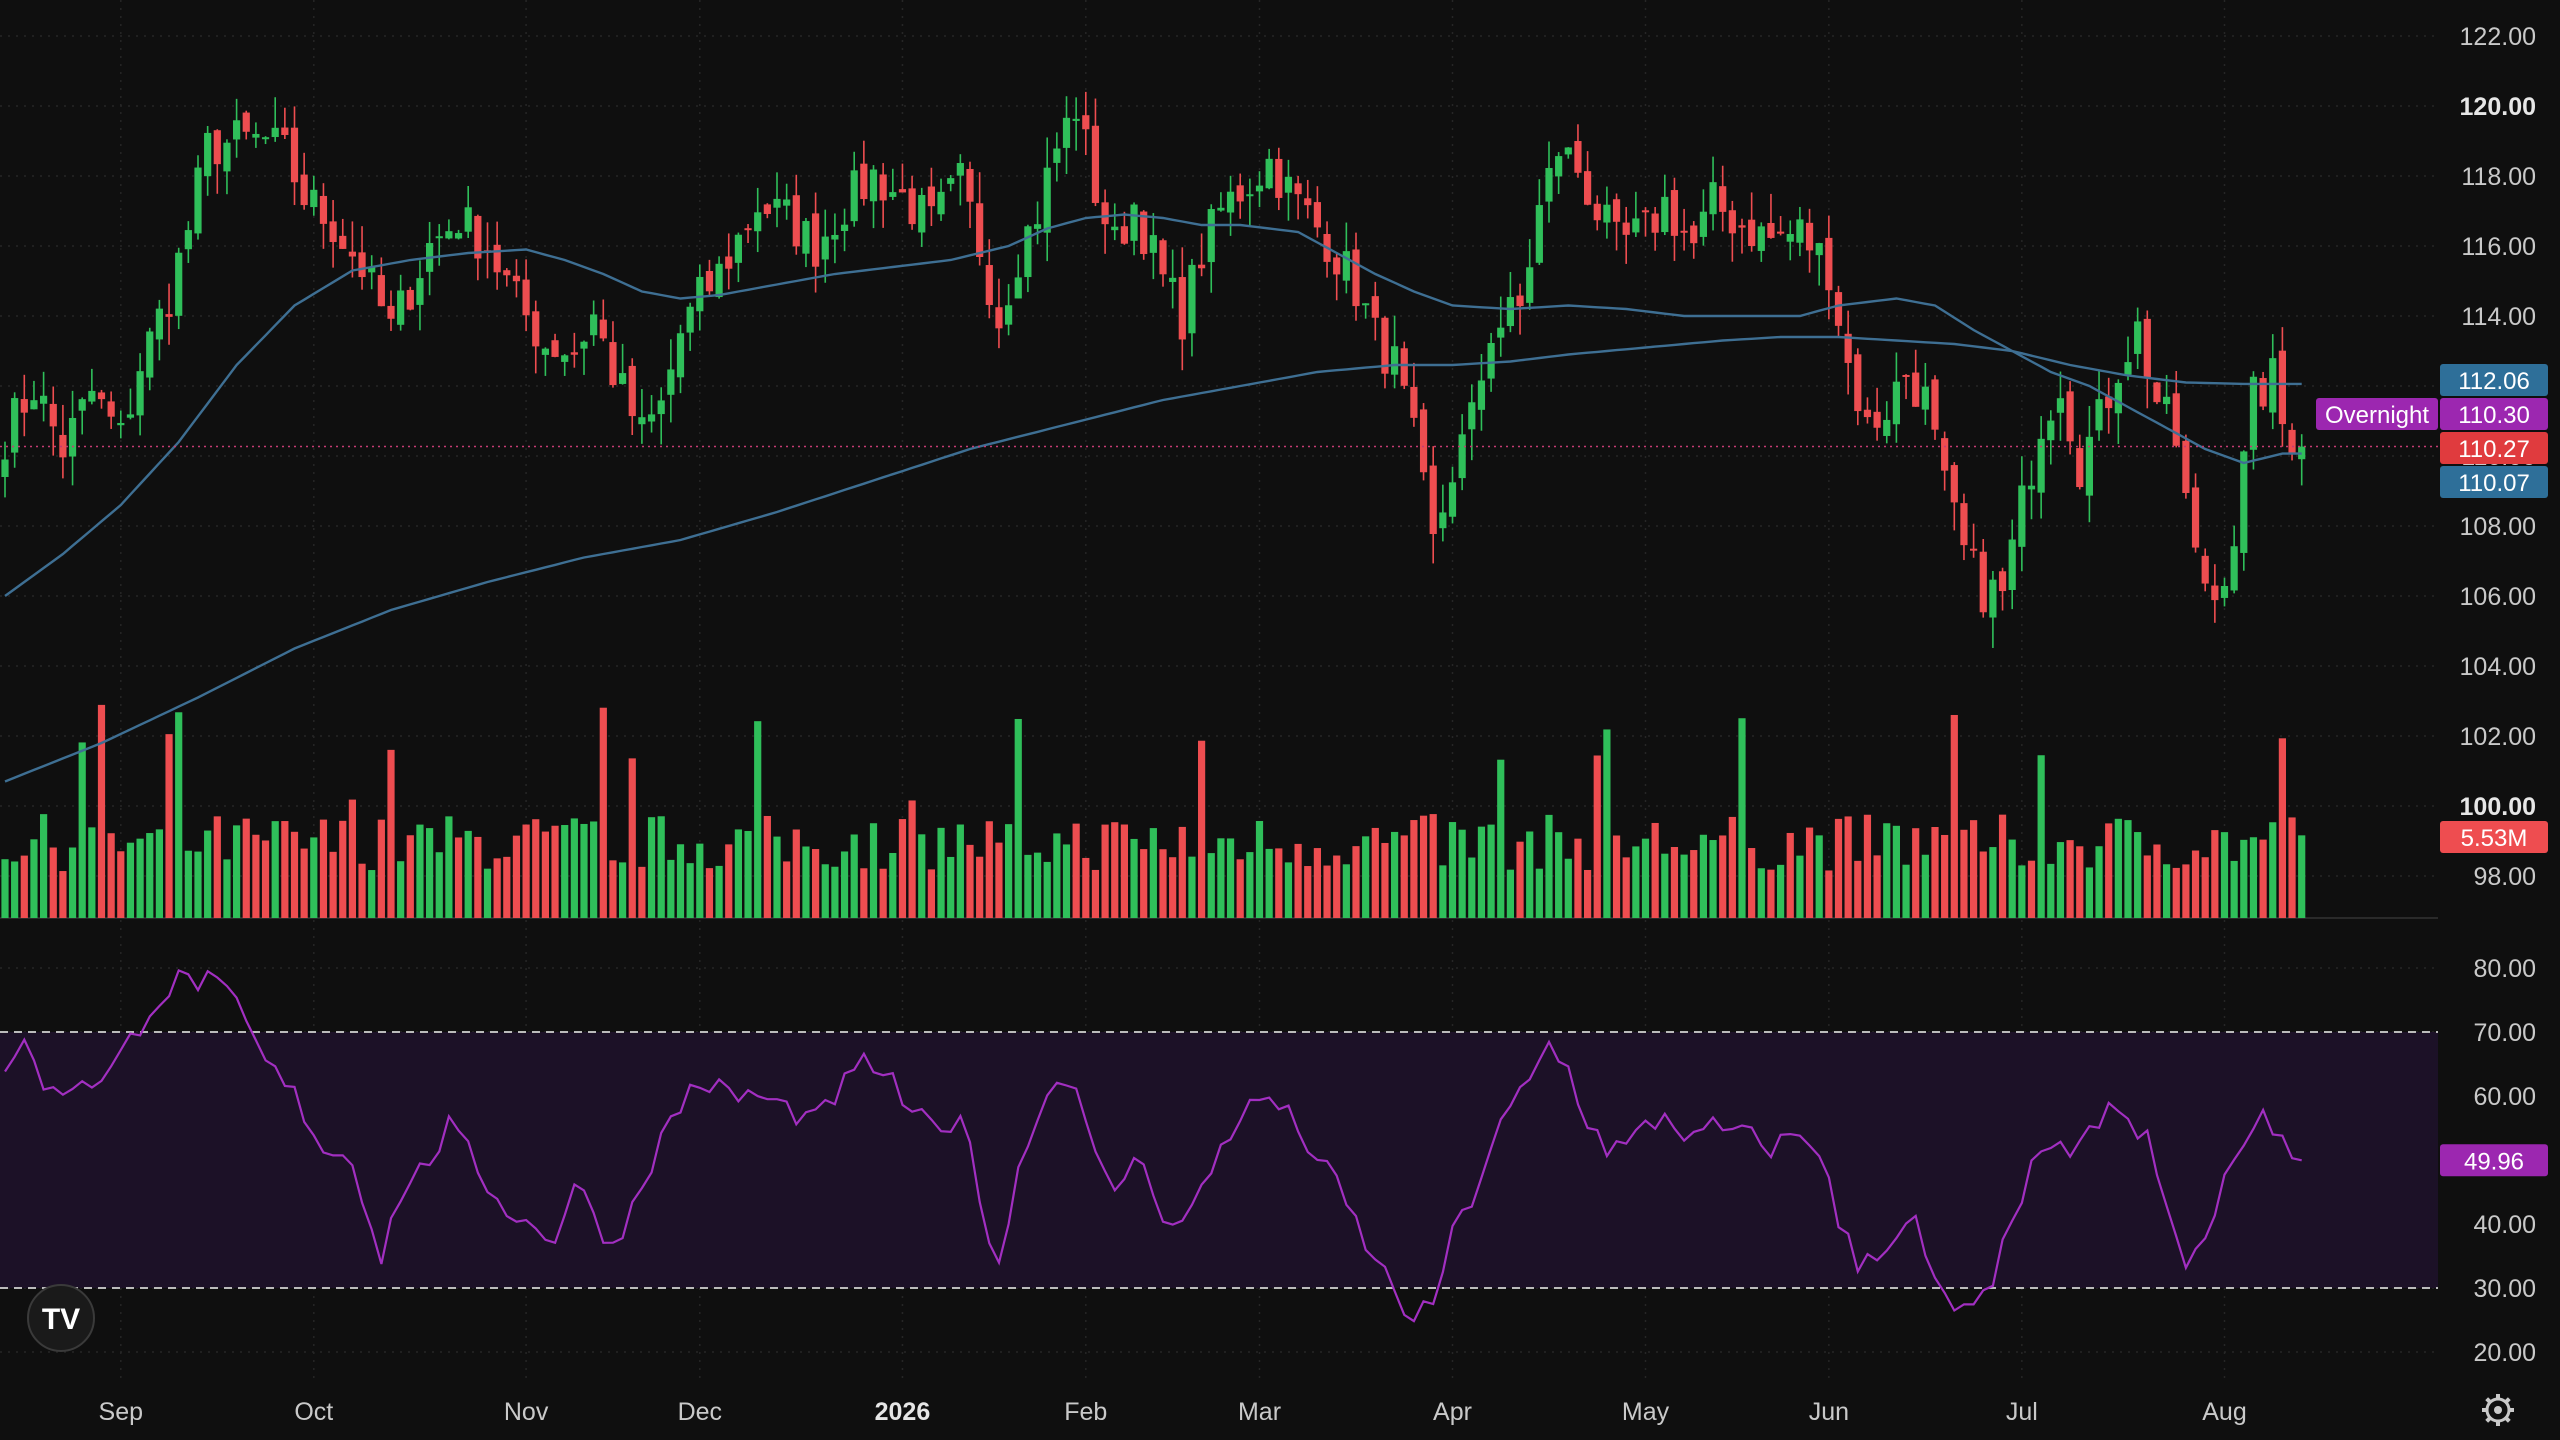 This screenshot has height=1440, width=2560. Describe the element at coordinates (61, 1318) in the screenshot. I see `tradingview-logo: TV` at that location.